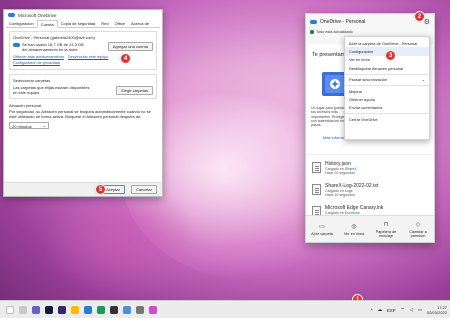  What do you see at coordinates (383, 43) in the screenshot?
I see `menu-item-label: Abrir la carpeta de OneDrive - Personal` at bounding box center [383, 43].